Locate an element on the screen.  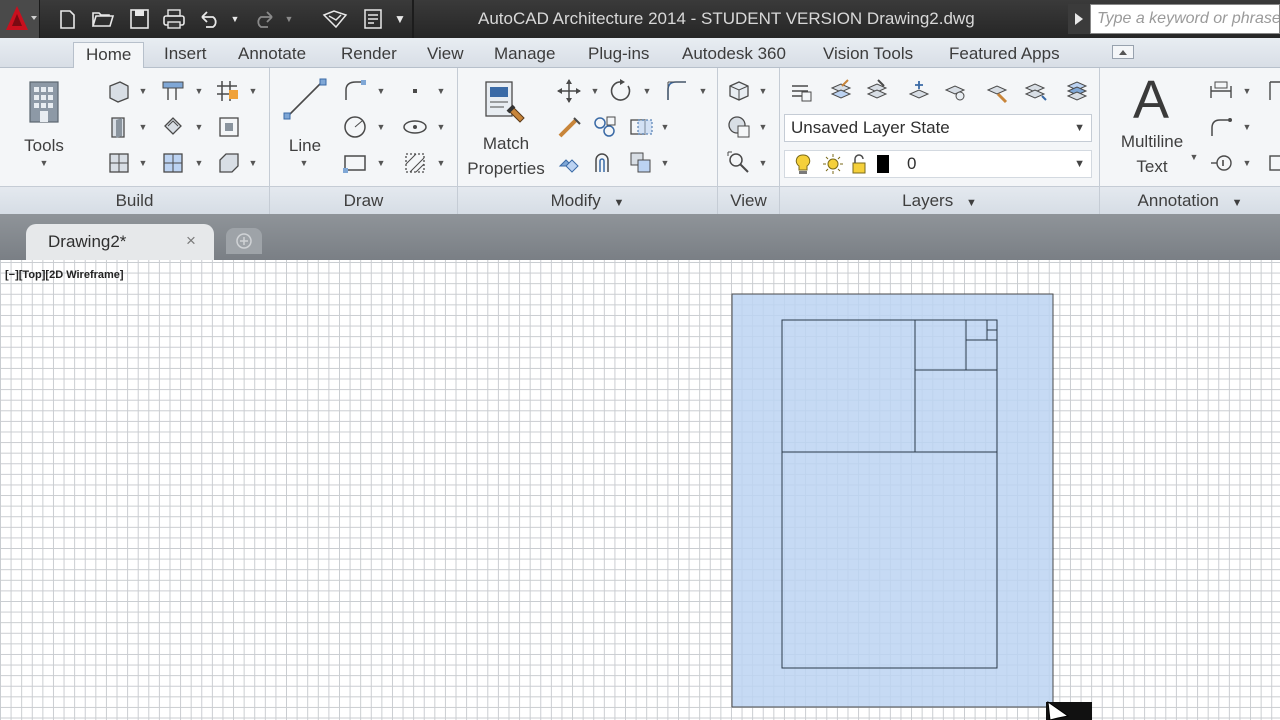
slab-dropdown-icon: ▼ is located at coordinates (253, 163).